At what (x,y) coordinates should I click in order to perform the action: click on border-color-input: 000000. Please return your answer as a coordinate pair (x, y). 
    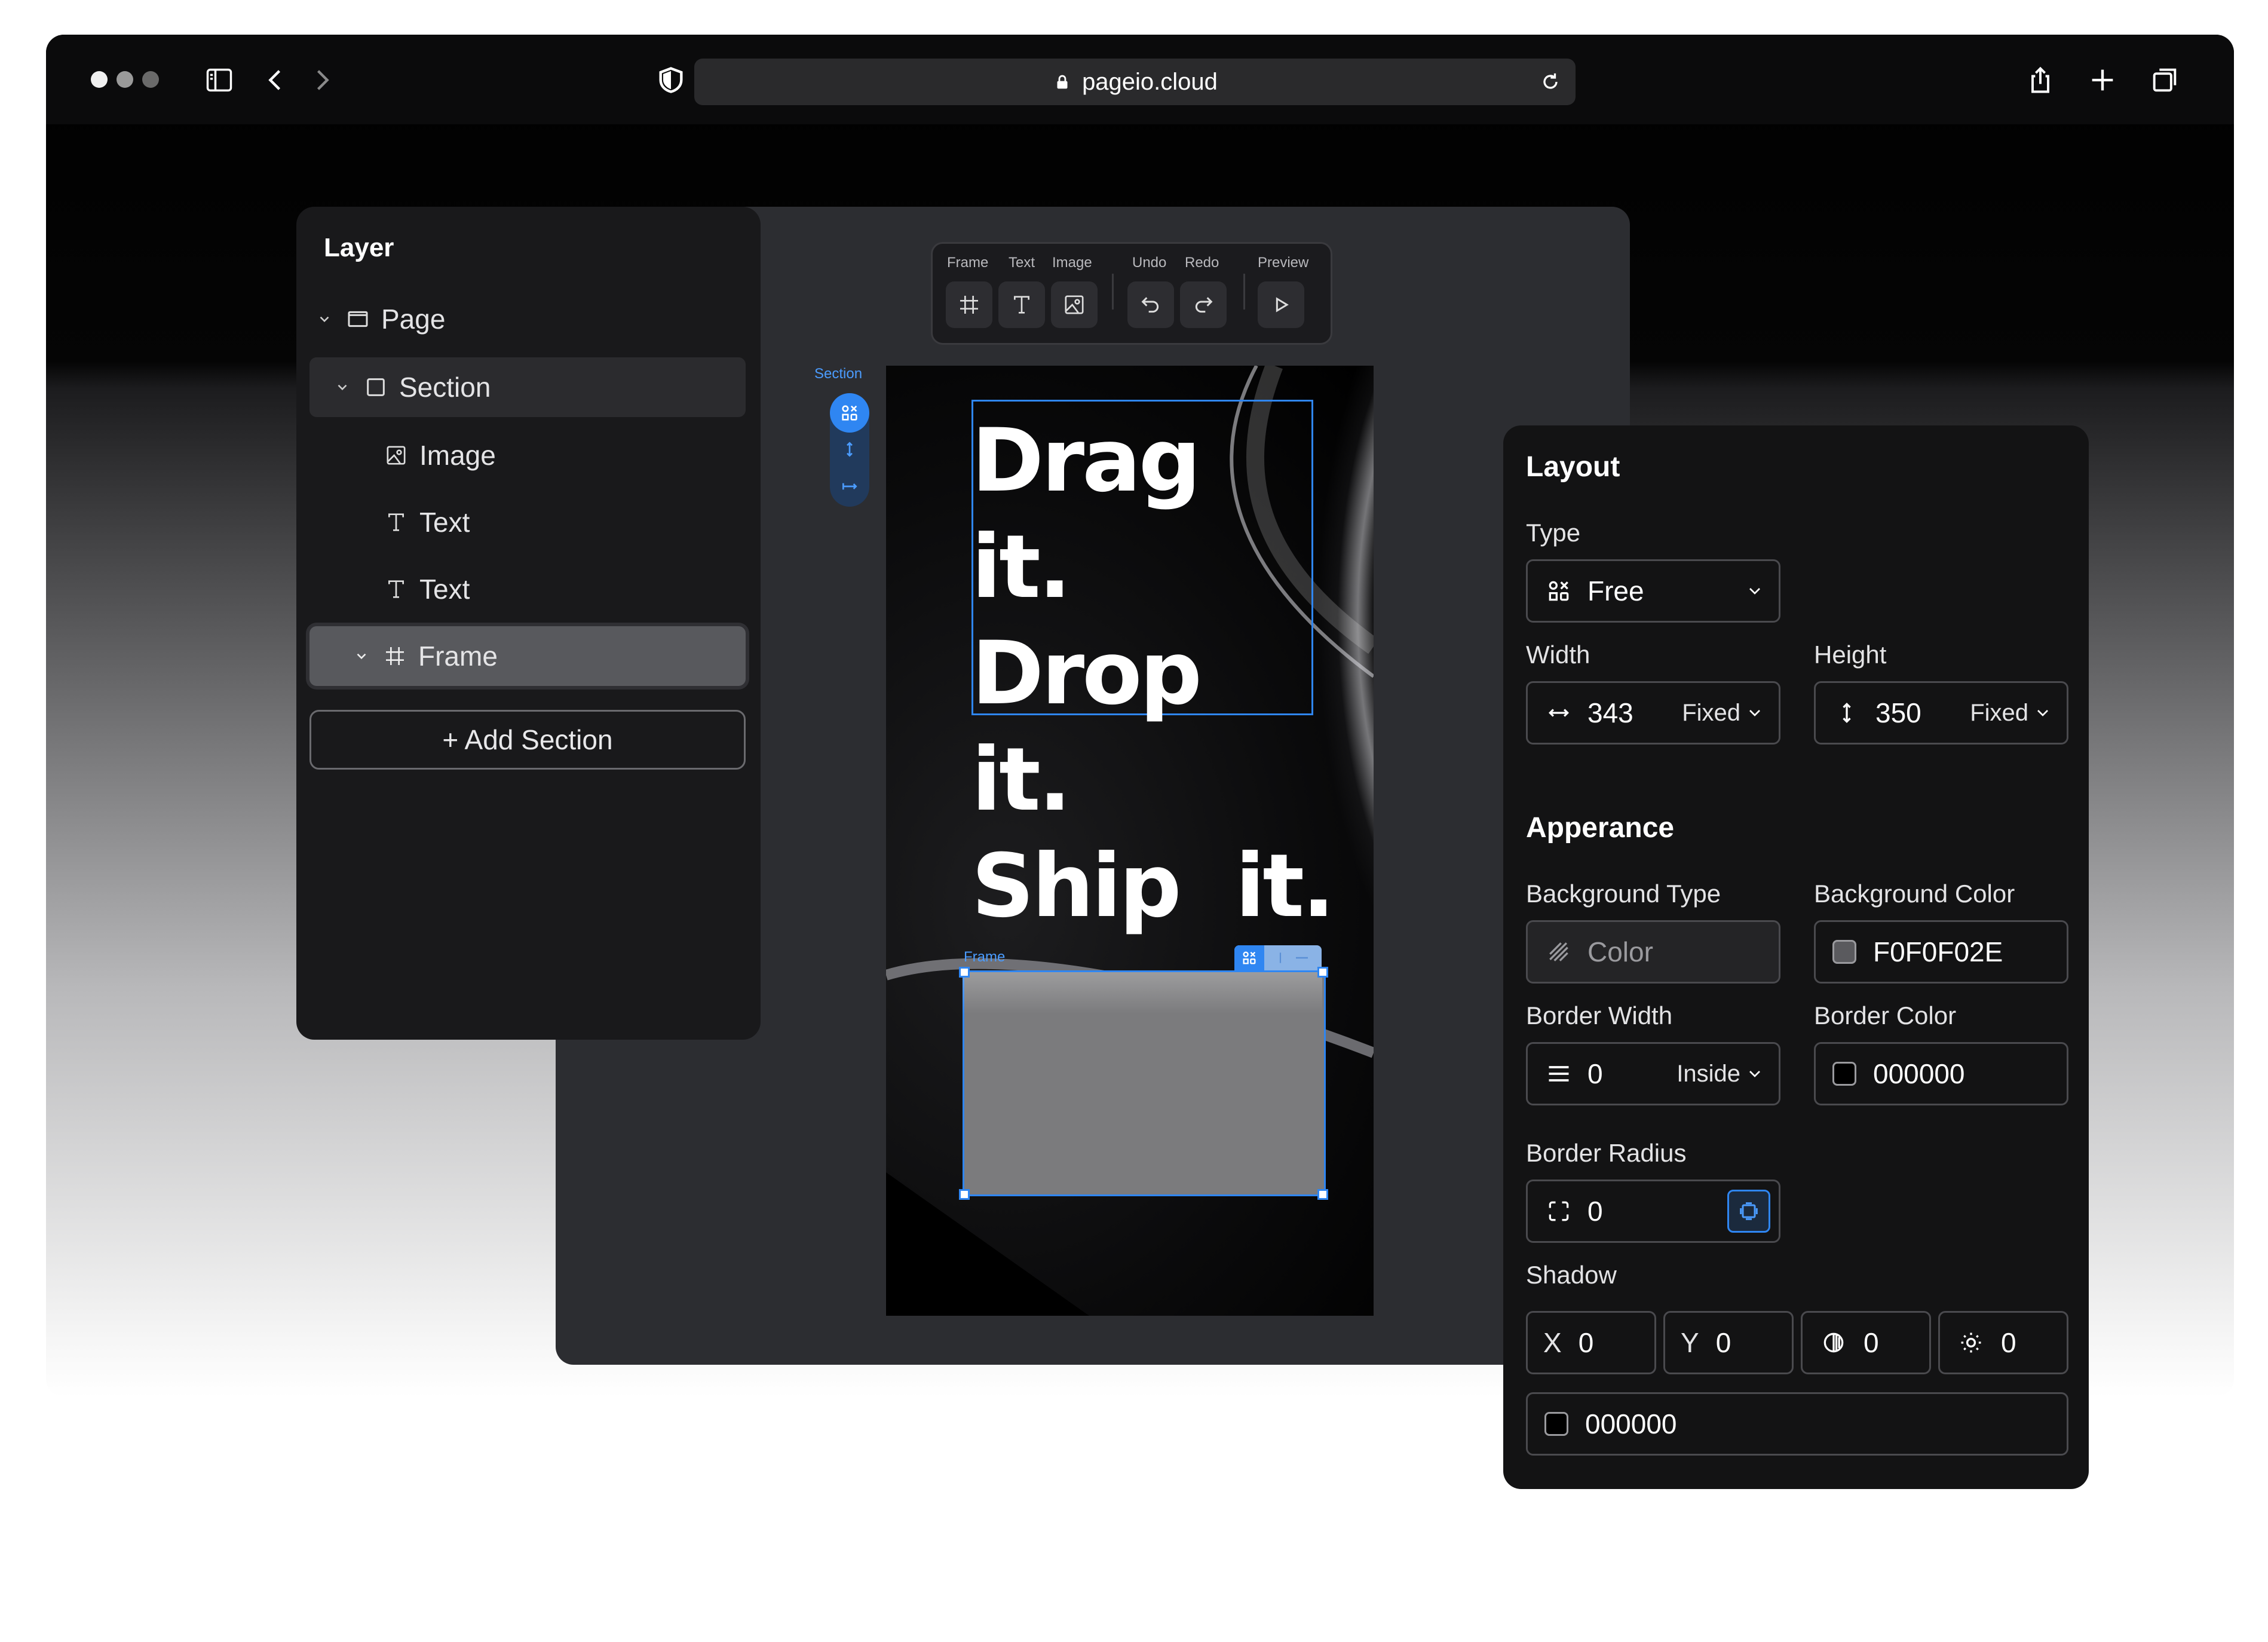
    Looking at the image, I should click on (1941, 1074).